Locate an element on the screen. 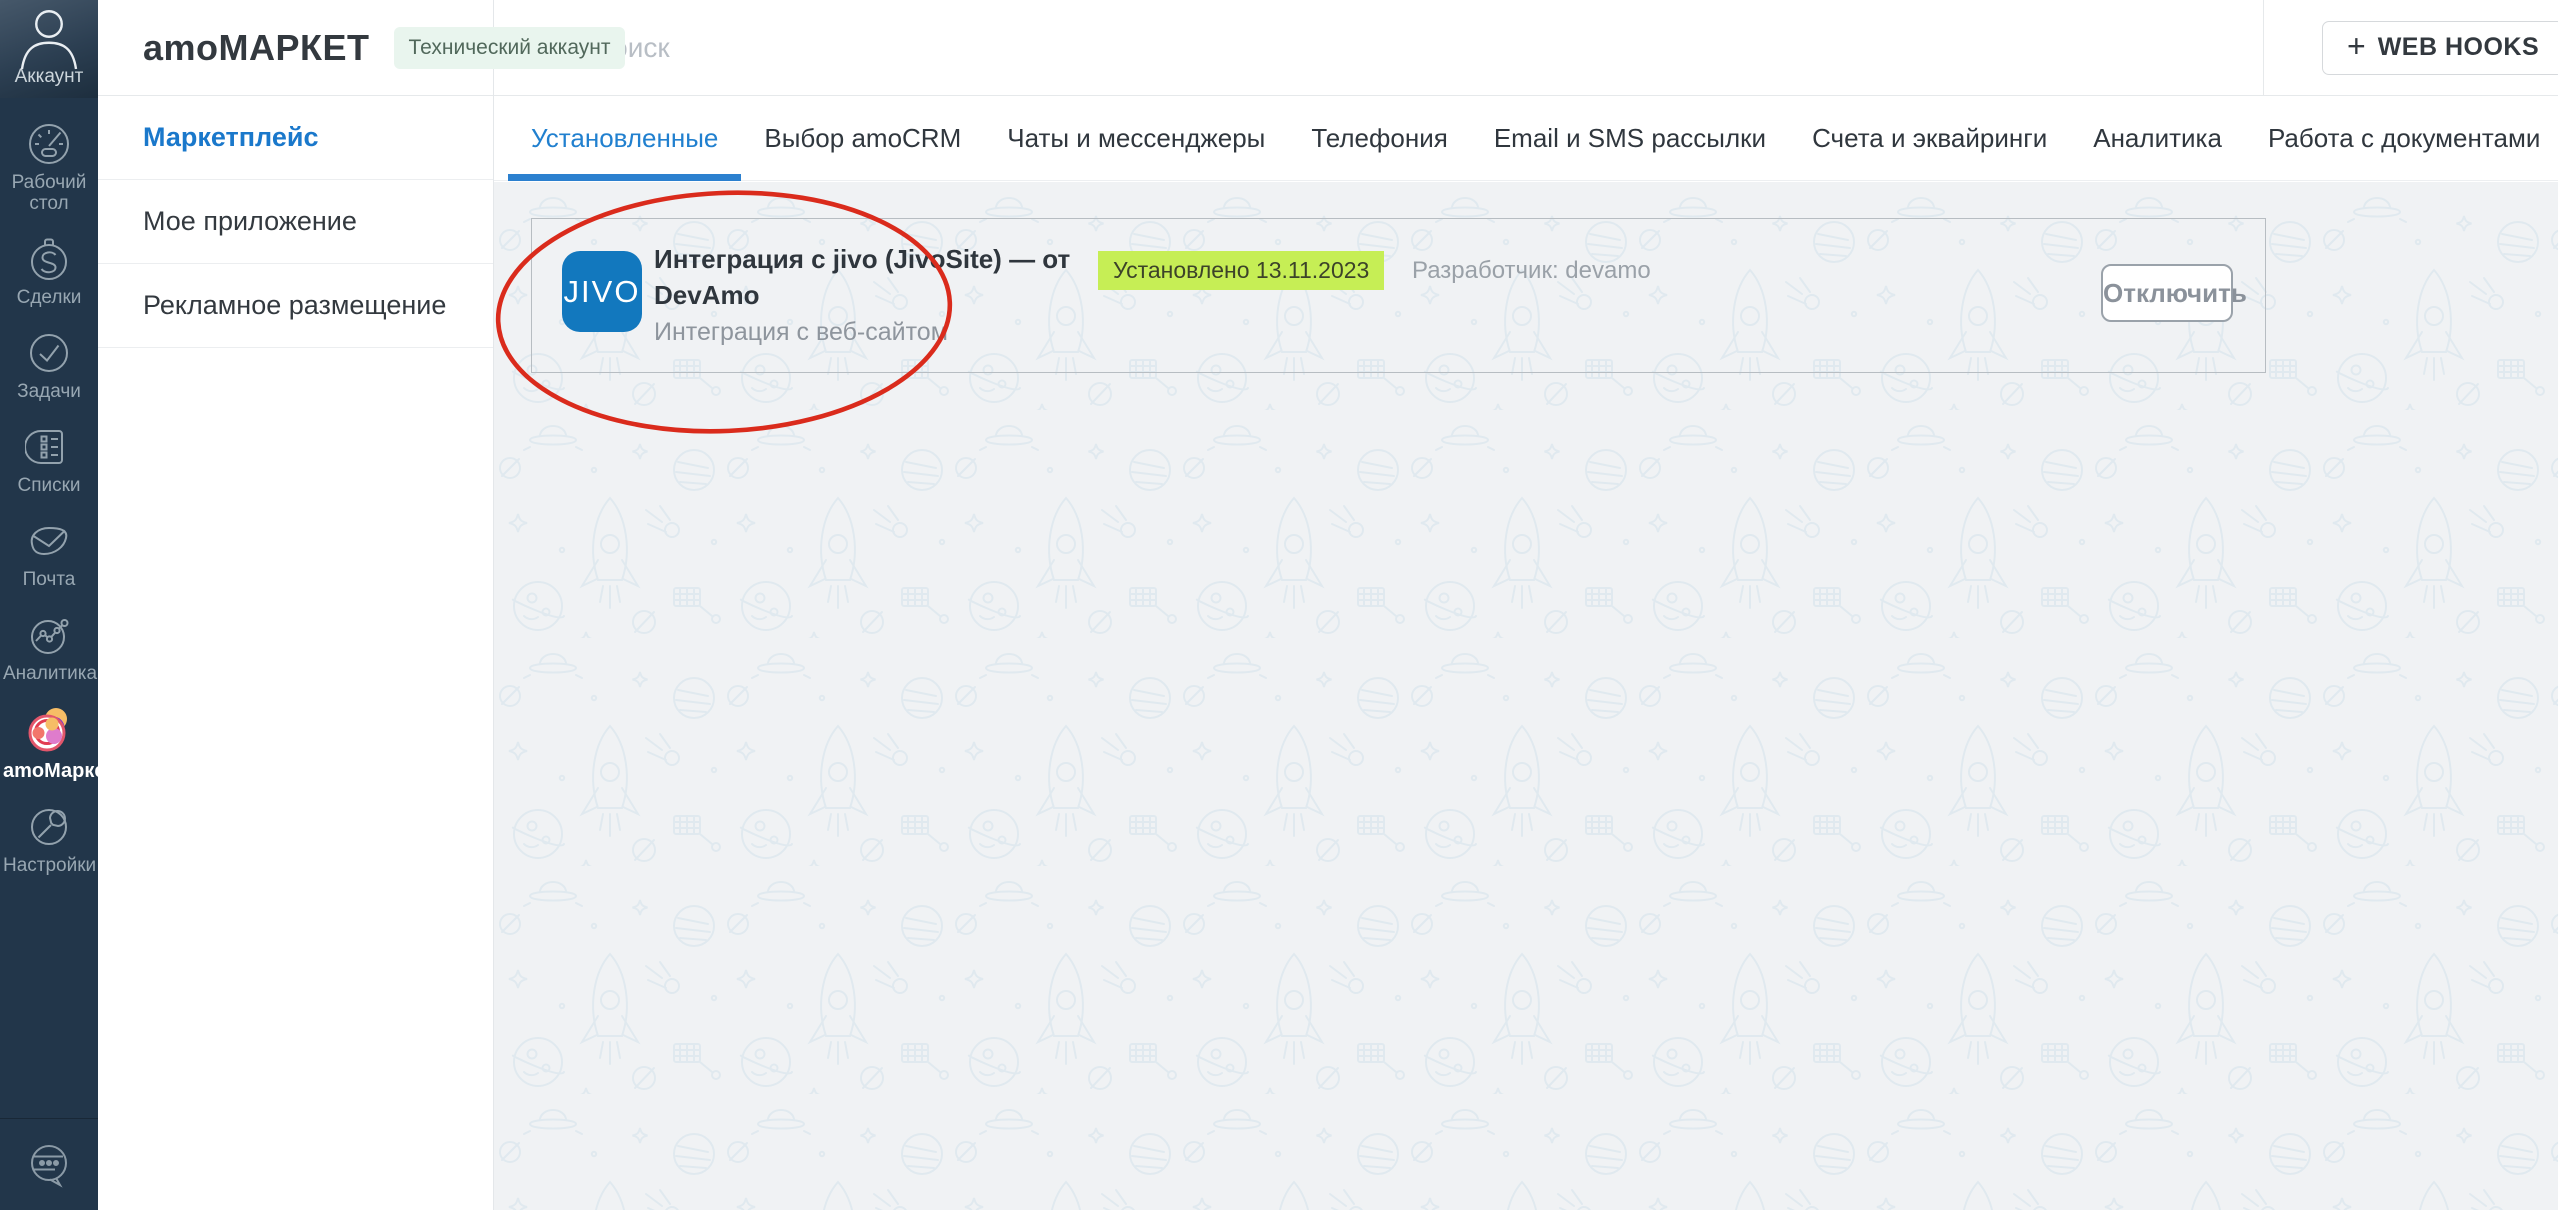  chat-bubble-icon is located at coordinates (49, 1166).